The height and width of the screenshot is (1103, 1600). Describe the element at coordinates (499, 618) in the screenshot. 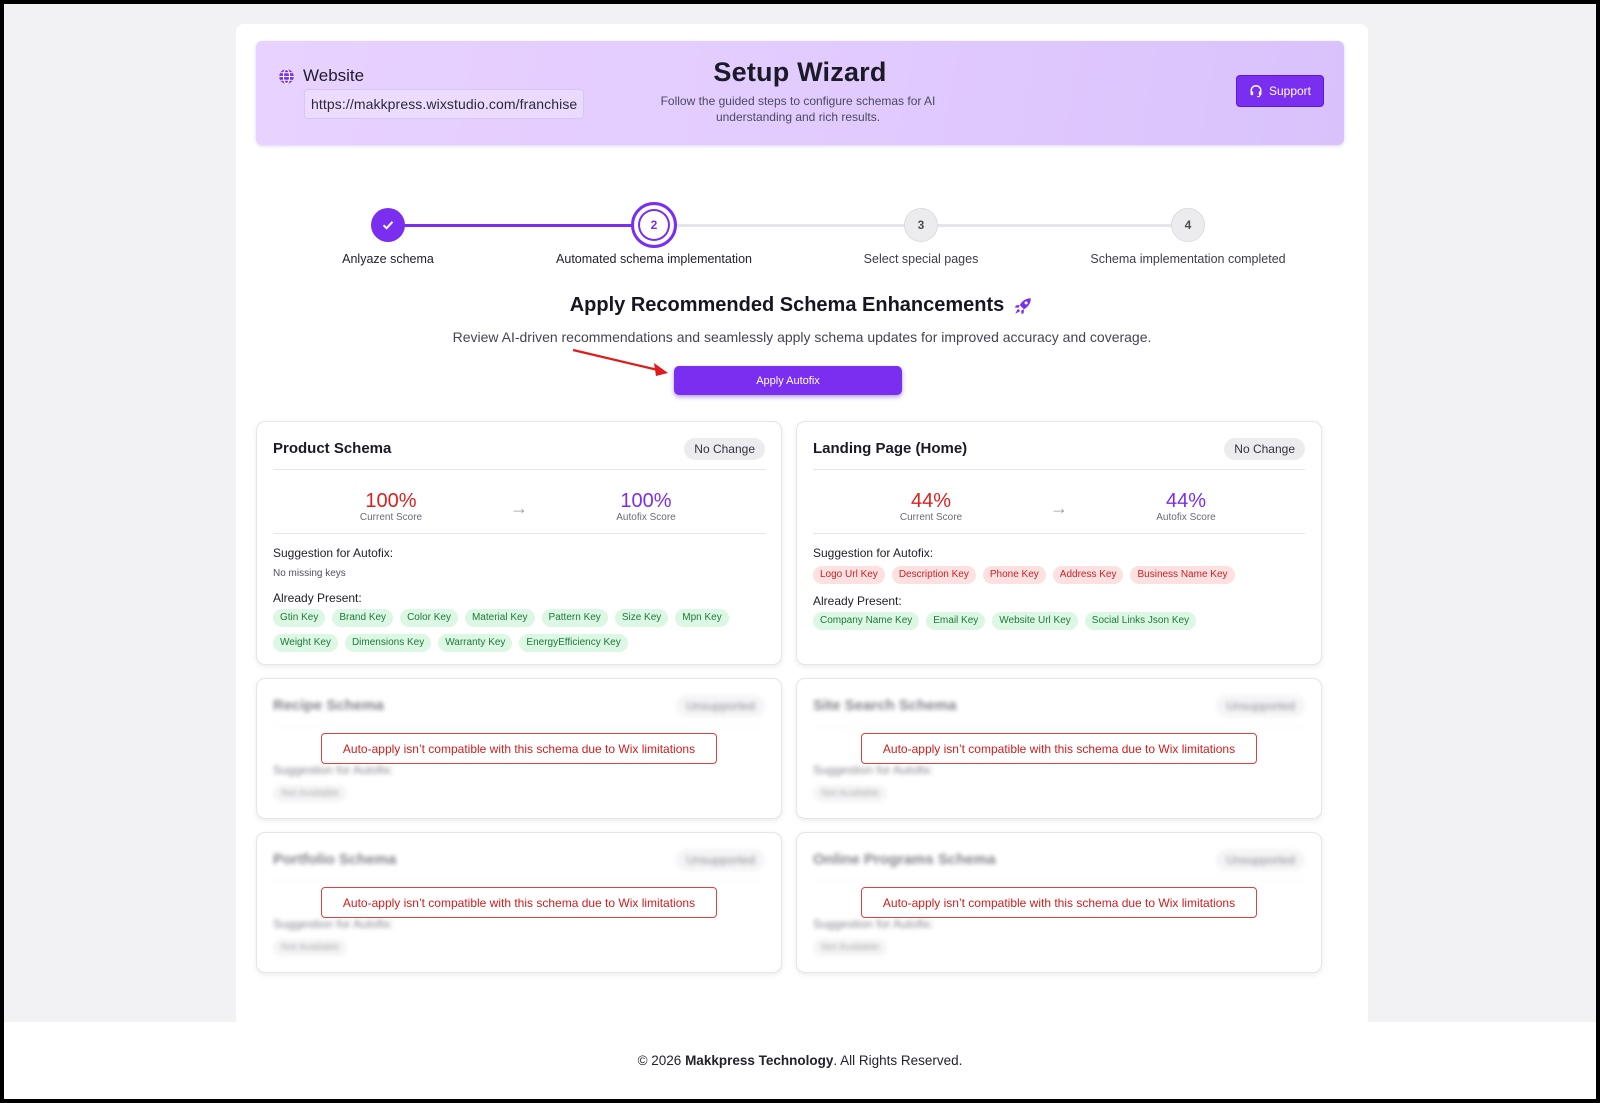

I see `key-chip: Material Key` at that location.